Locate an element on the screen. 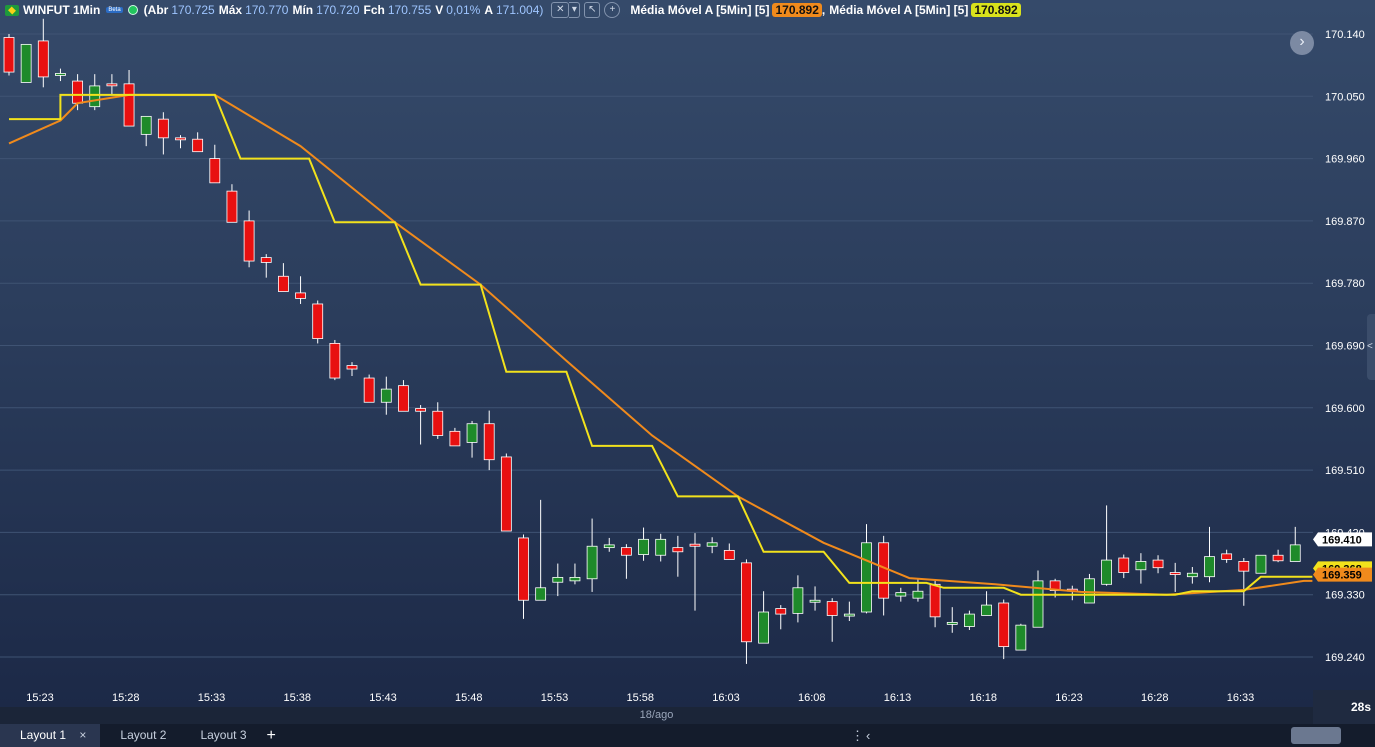 The image size is (1375, 747). tab-layout-3: Layout 3 is located at coordinates (220, 735).